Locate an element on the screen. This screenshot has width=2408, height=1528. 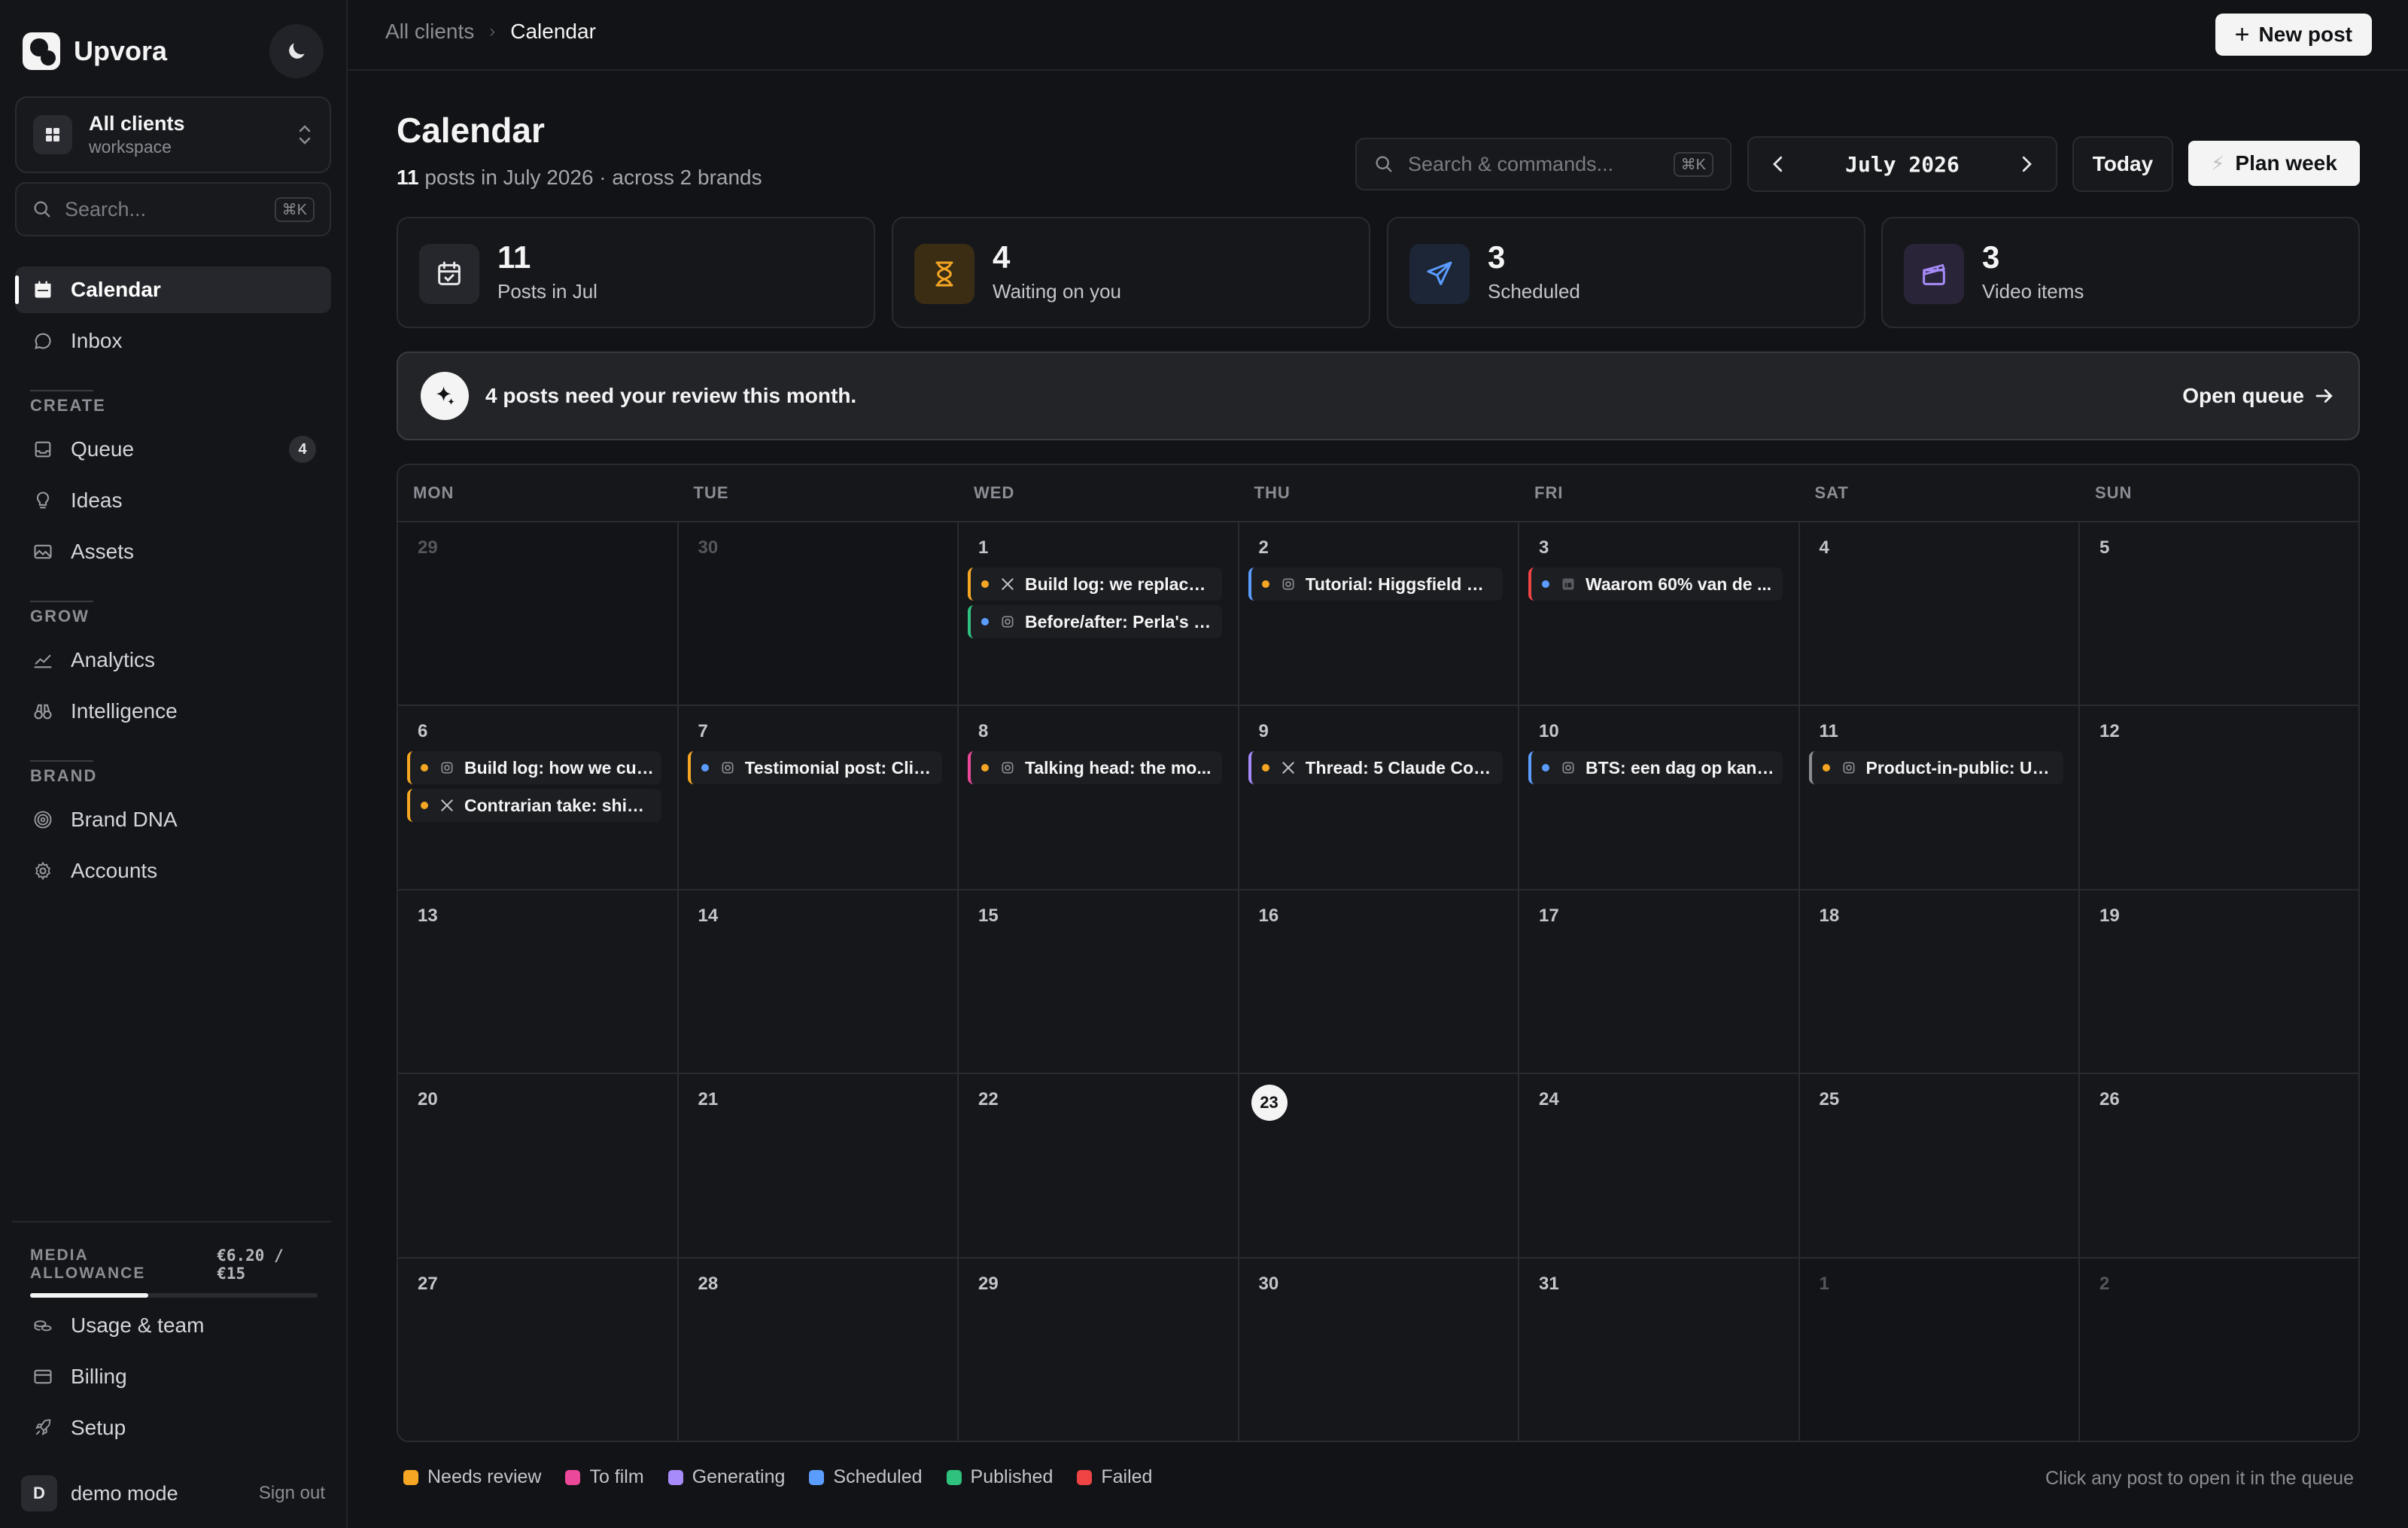
chevron-left-icon is located at coordinates (1778, 164).